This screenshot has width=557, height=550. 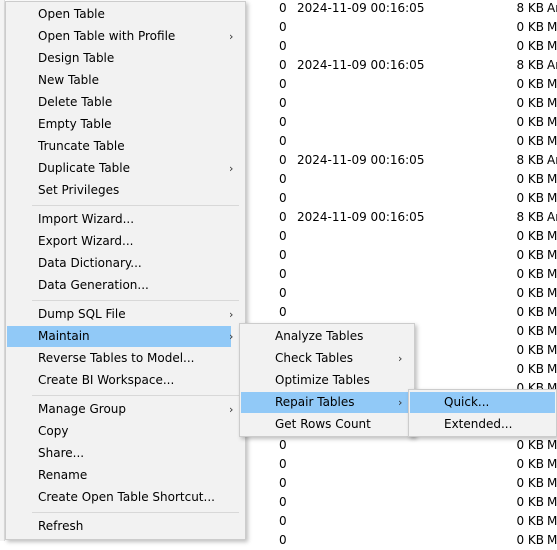 What do you see at coordinates (64, 336) in the screenshot?
I see `menu-item-label: Maintain` at bounding box center [64, 336].